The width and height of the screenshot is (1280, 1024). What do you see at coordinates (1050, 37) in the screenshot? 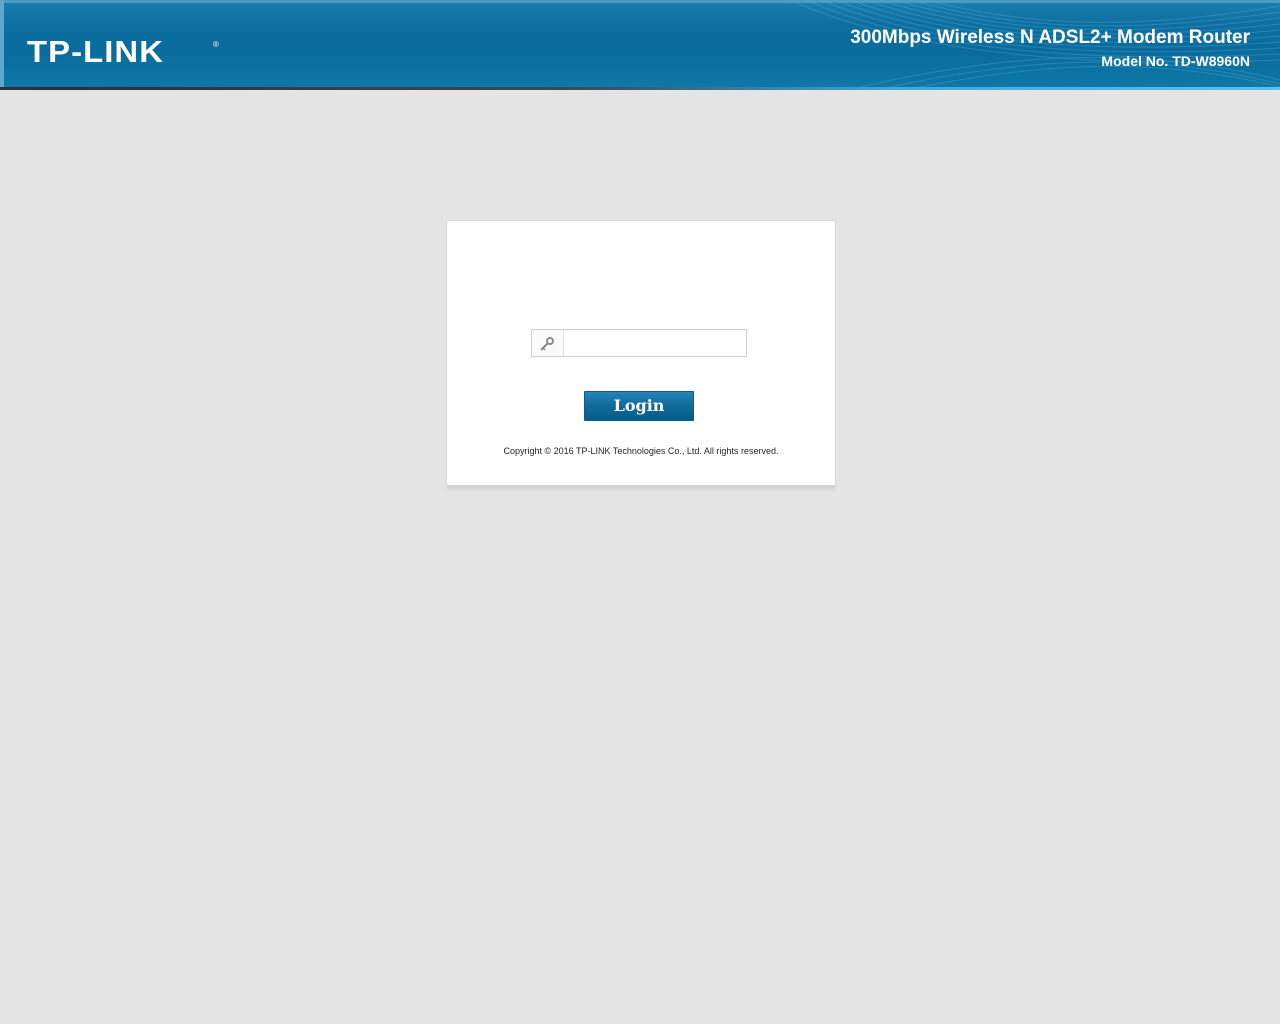
I see `product-name: 300Mbps Wireless N ADSL2+ Modem Router` at bounding box center [1050, 37].